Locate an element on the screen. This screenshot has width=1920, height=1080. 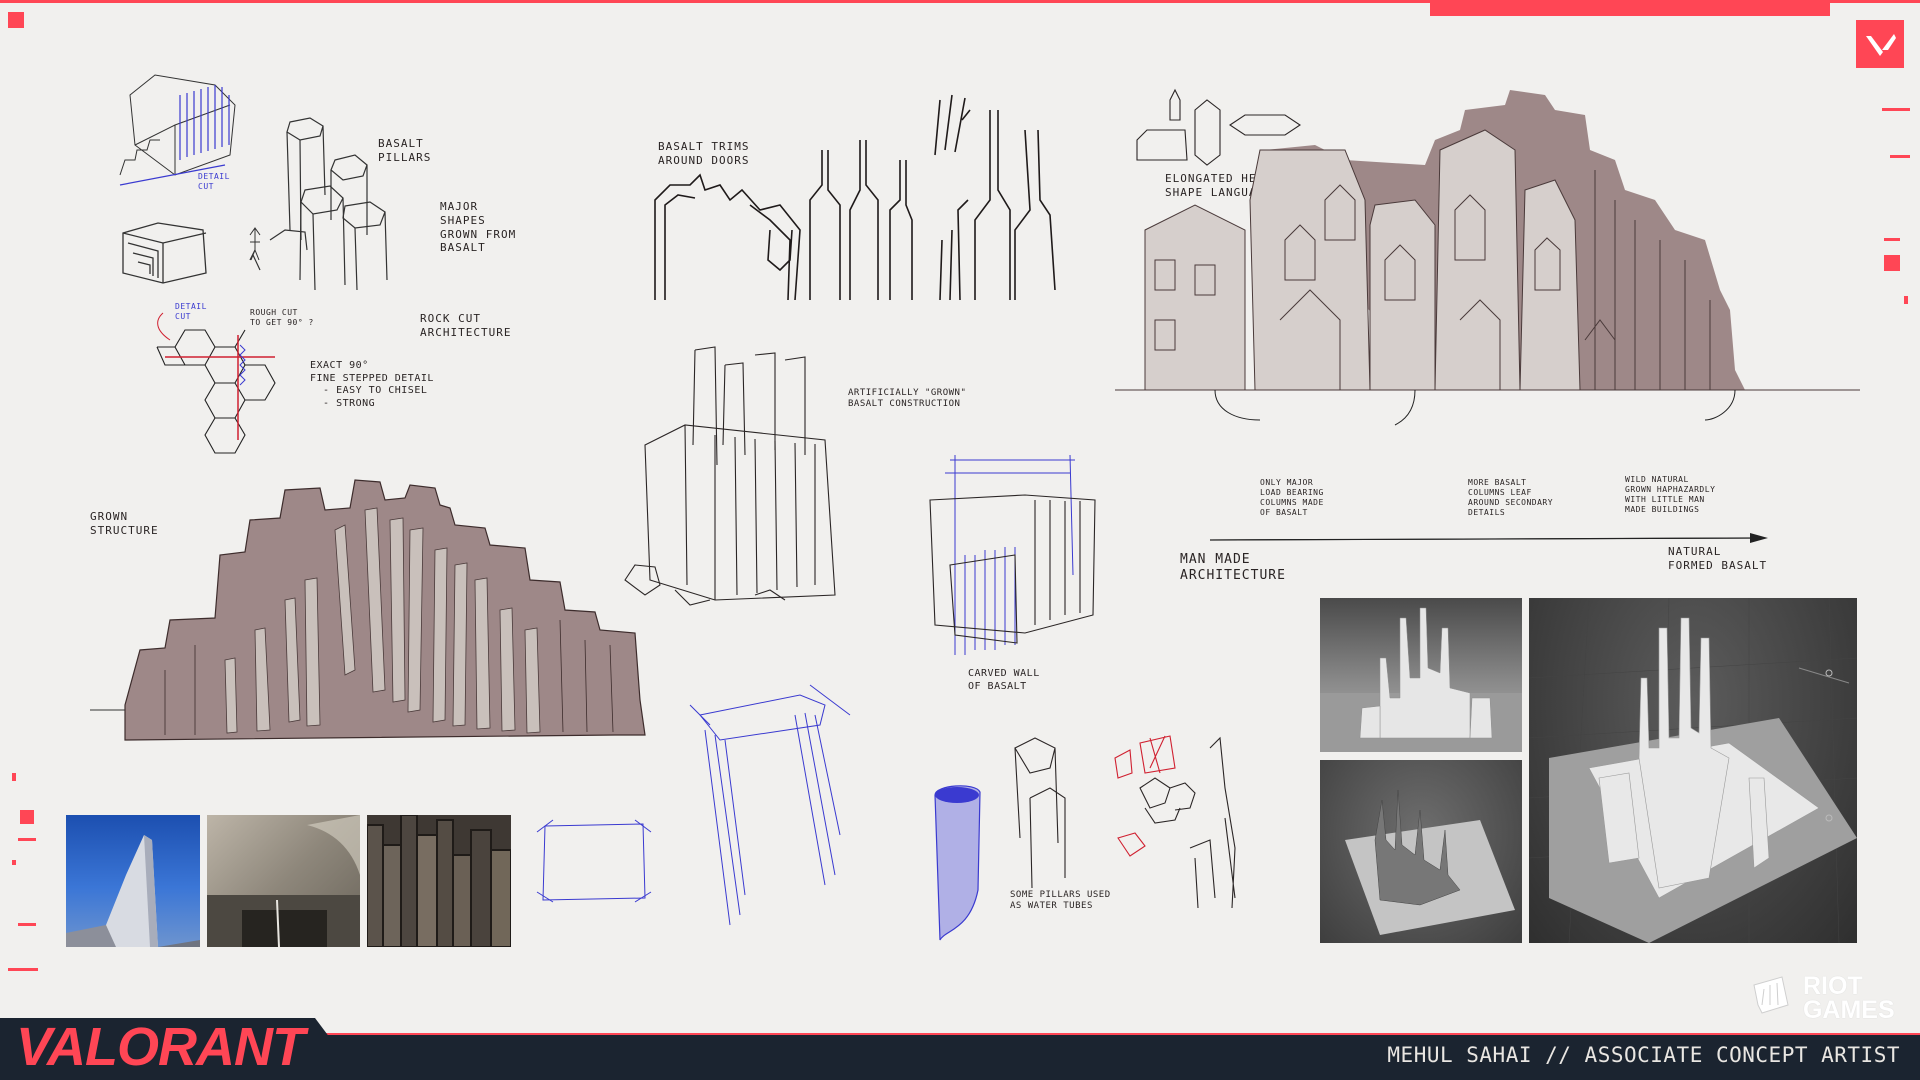
blockout-render-large is located at coordinates (1693, 770).